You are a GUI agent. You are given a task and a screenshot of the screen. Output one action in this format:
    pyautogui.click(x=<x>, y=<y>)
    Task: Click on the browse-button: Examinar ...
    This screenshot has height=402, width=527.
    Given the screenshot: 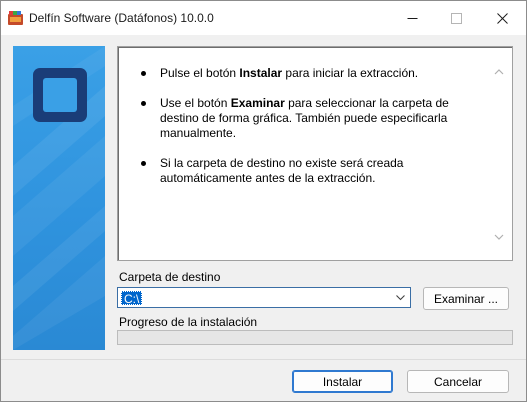 What is the action you would take?
    pyautogui.click(x=466, y=298)
    